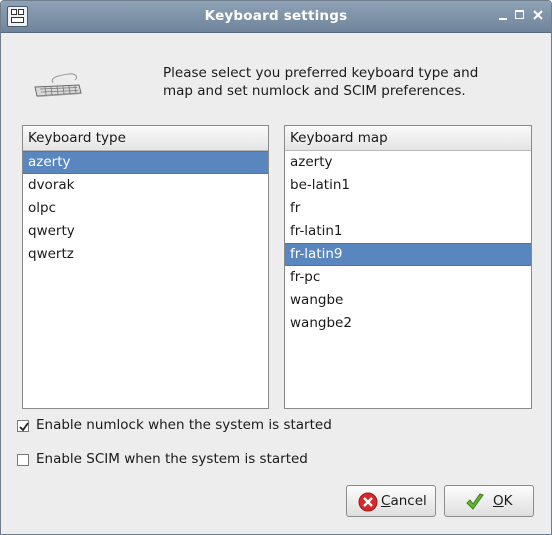 The image size is (552, 535). Describe the element at coordinates (503, 501) in the screenshot. I see `ok-label: OK` at that location.